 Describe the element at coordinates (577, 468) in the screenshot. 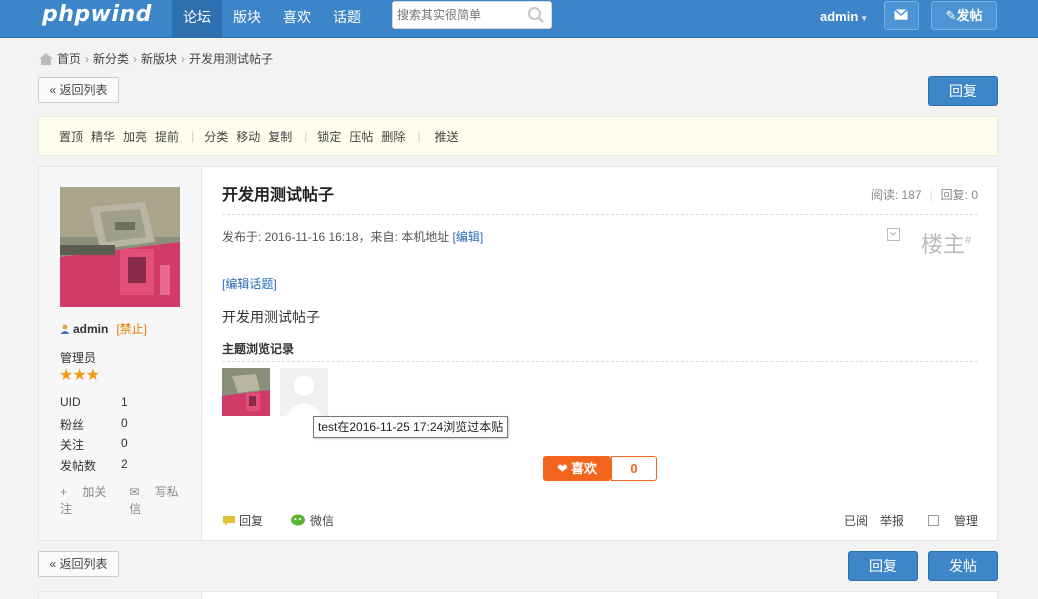

I see `like-button: ❤ 喜欢` at that location.